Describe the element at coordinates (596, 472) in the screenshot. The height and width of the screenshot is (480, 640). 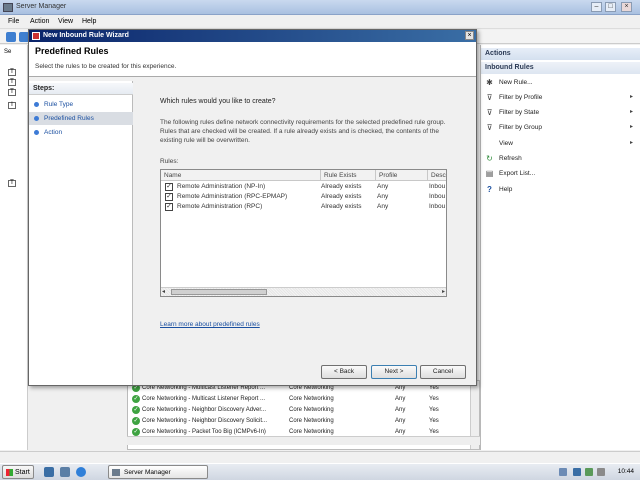
I see `system-tray: 10:44` at that location.